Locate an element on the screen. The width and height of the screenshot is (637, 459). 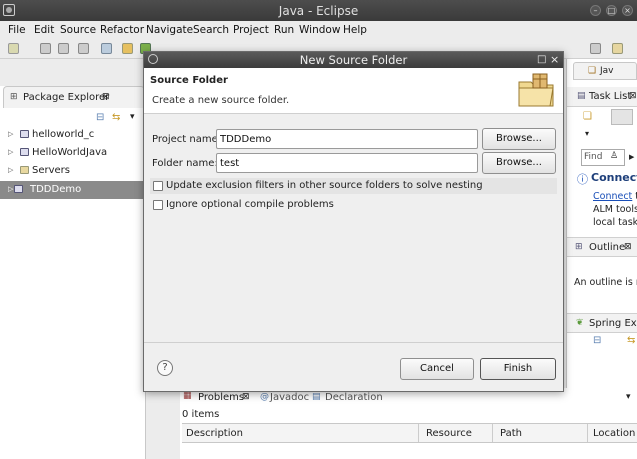
window-titlebar: Java - Eclipse – □ × is located at coordinates (318, 10).